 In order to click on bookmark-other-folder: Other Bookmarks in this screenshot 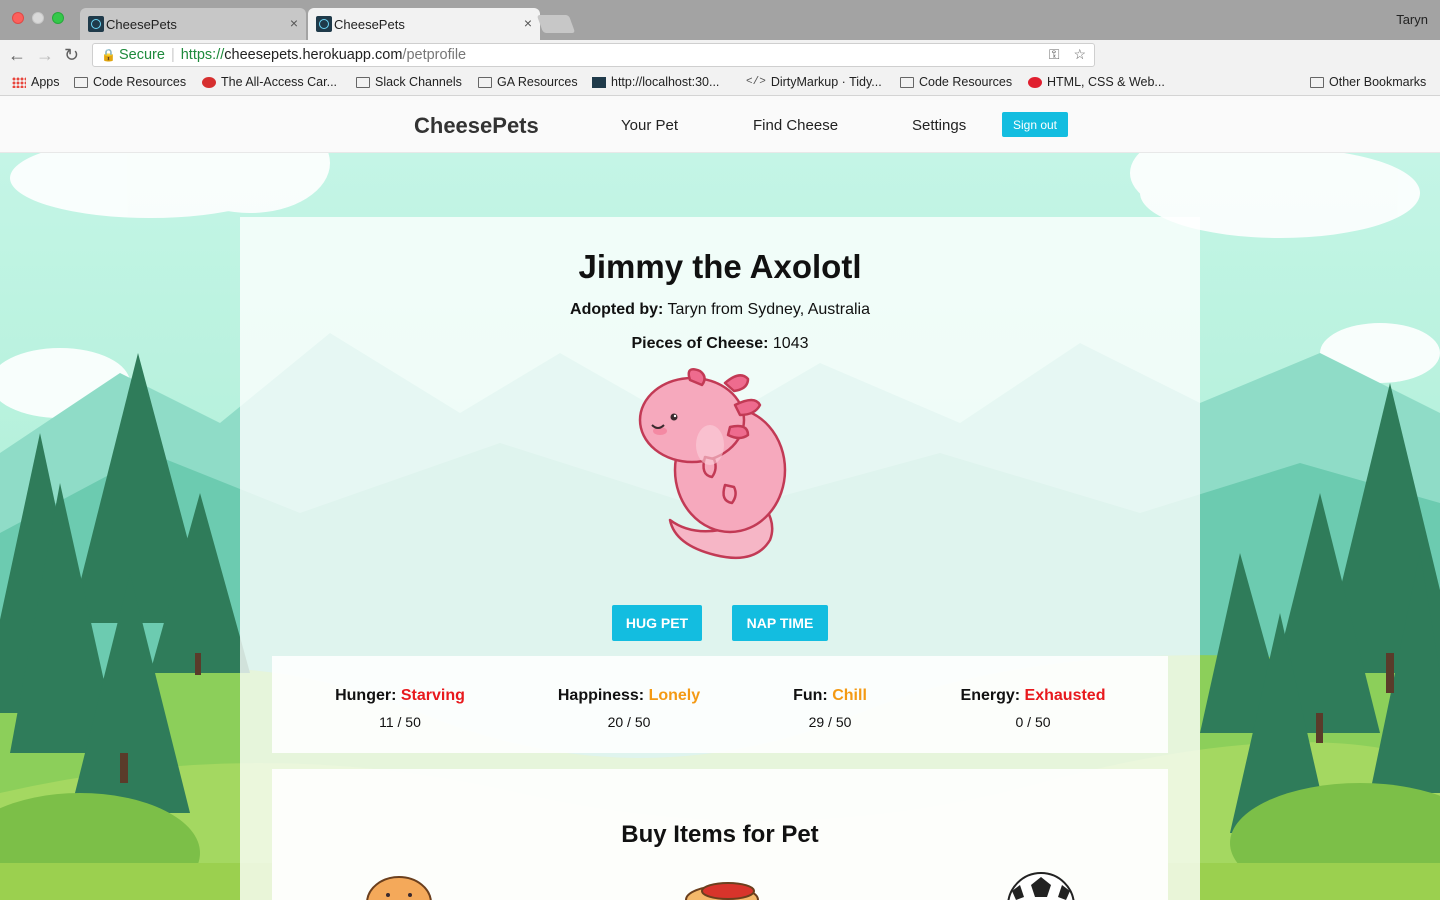, I will do `click(1368, 82)`.